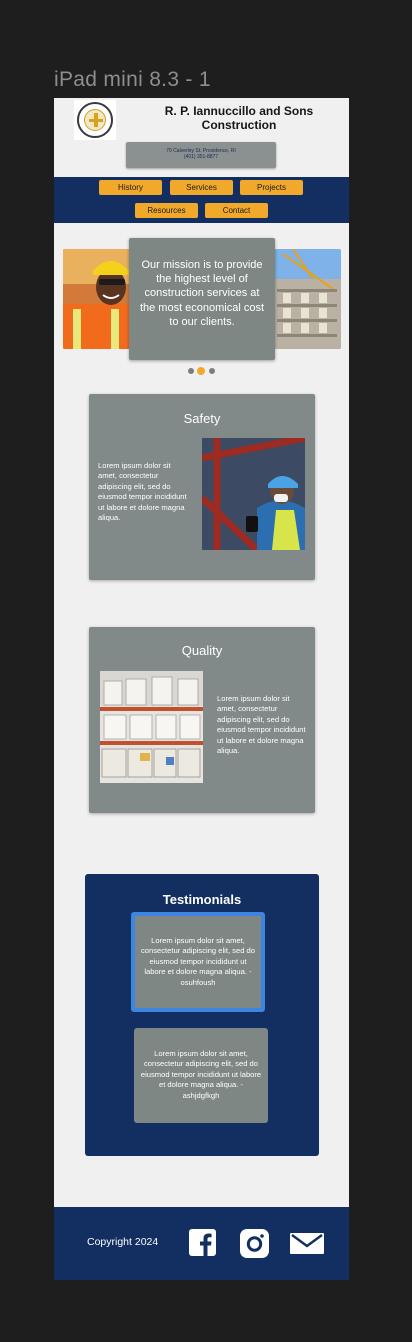  Describe the element at coordinates (123, 1242) in the screenshot. I see `copyright-text: Copyright 2024` at that location.